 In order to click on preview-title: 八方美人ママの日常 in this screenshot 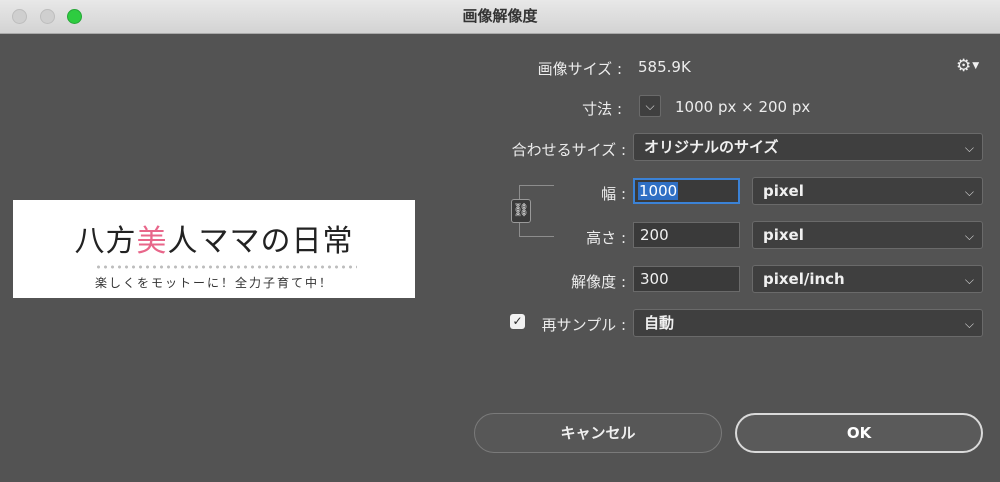, I will do `click(214, 238)`.